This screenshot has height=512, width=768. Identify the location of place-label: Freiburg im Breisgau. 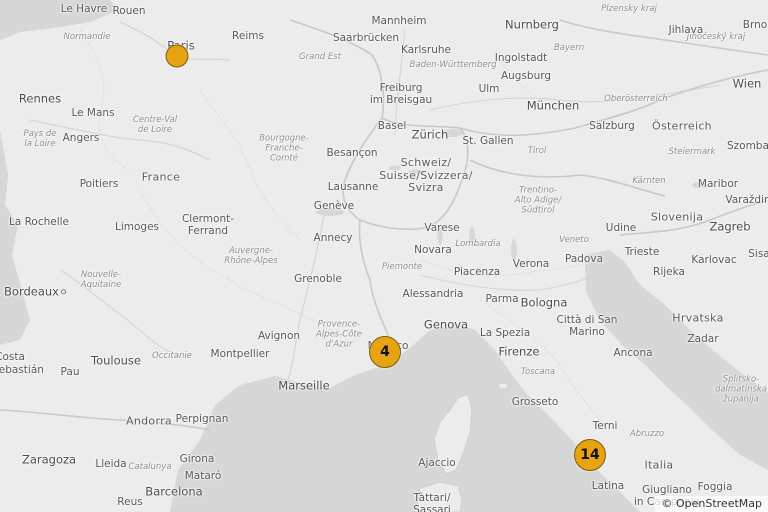
(401, 93).